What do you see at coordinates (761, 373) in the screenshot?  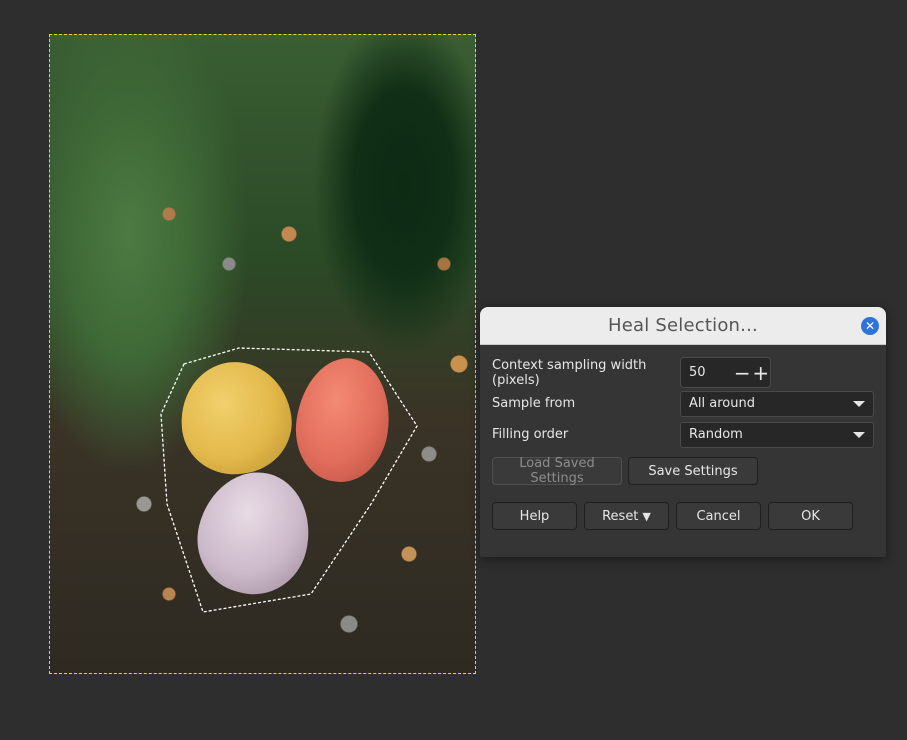 I see `plus-icon: +` at bounding box center [761, 373].